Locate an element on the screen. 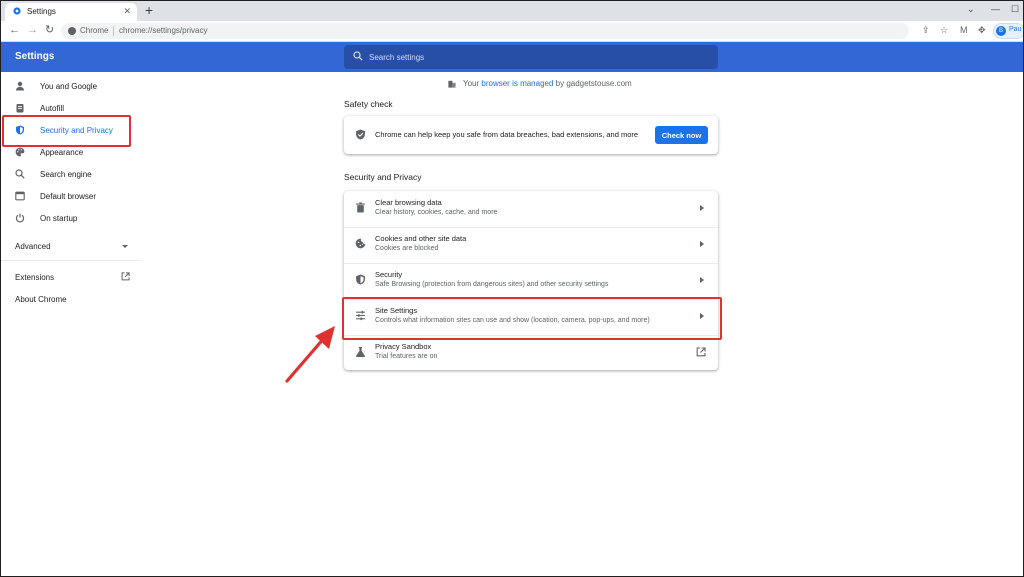 Image resolution: width=1024 pixels, height=577 pixels. sidebar-item-on-startup: On startup is located at coordinates (71, 219).